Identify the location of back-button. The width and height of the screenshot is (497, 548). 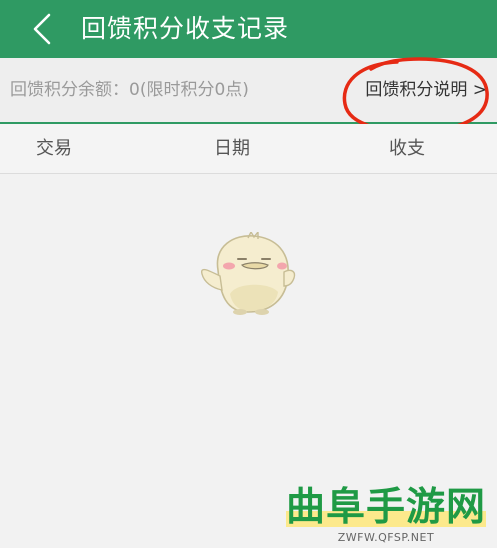
(42, 29).